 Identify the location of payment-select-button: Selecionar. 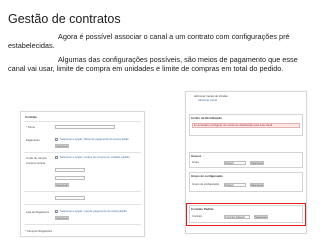
(62, 146).